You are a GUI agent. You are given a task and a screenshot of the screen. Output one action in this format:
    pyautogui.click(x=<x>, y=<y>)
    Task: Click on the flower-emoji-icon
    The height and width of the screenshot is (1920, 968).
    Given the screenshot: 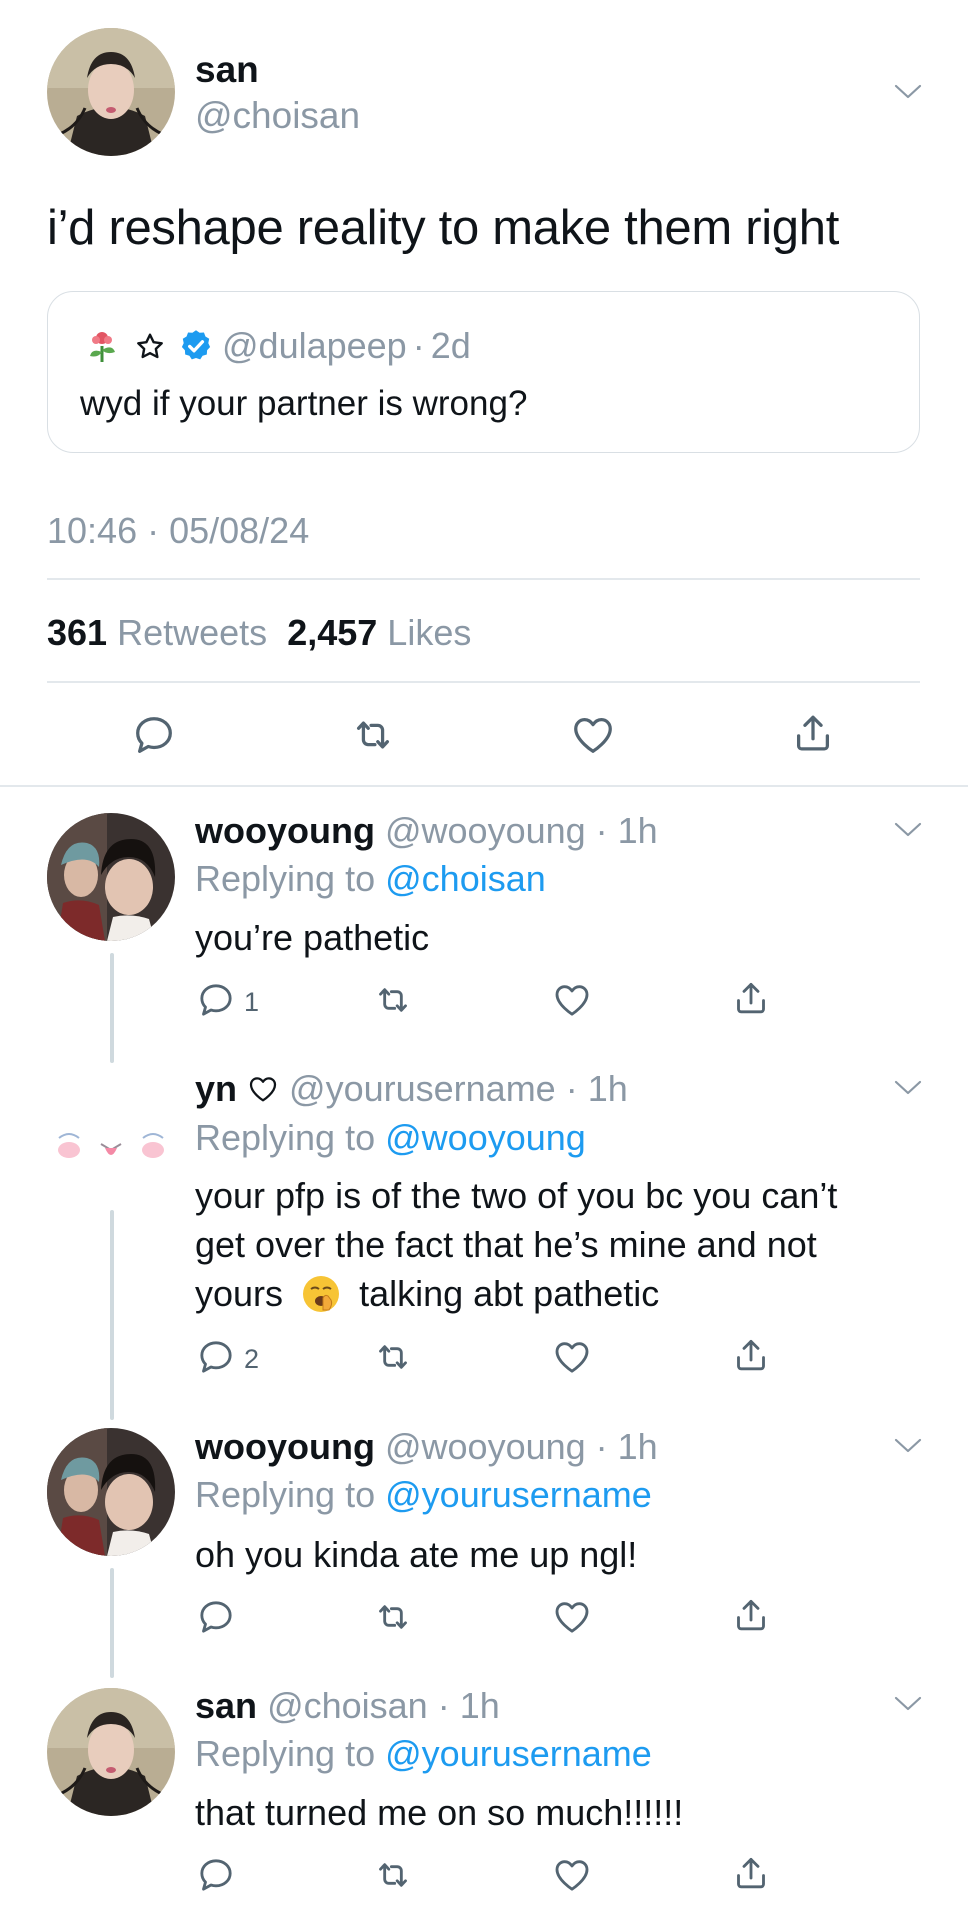 What is the action you would take?
    pyautogui.click(x=102, y=346)
    